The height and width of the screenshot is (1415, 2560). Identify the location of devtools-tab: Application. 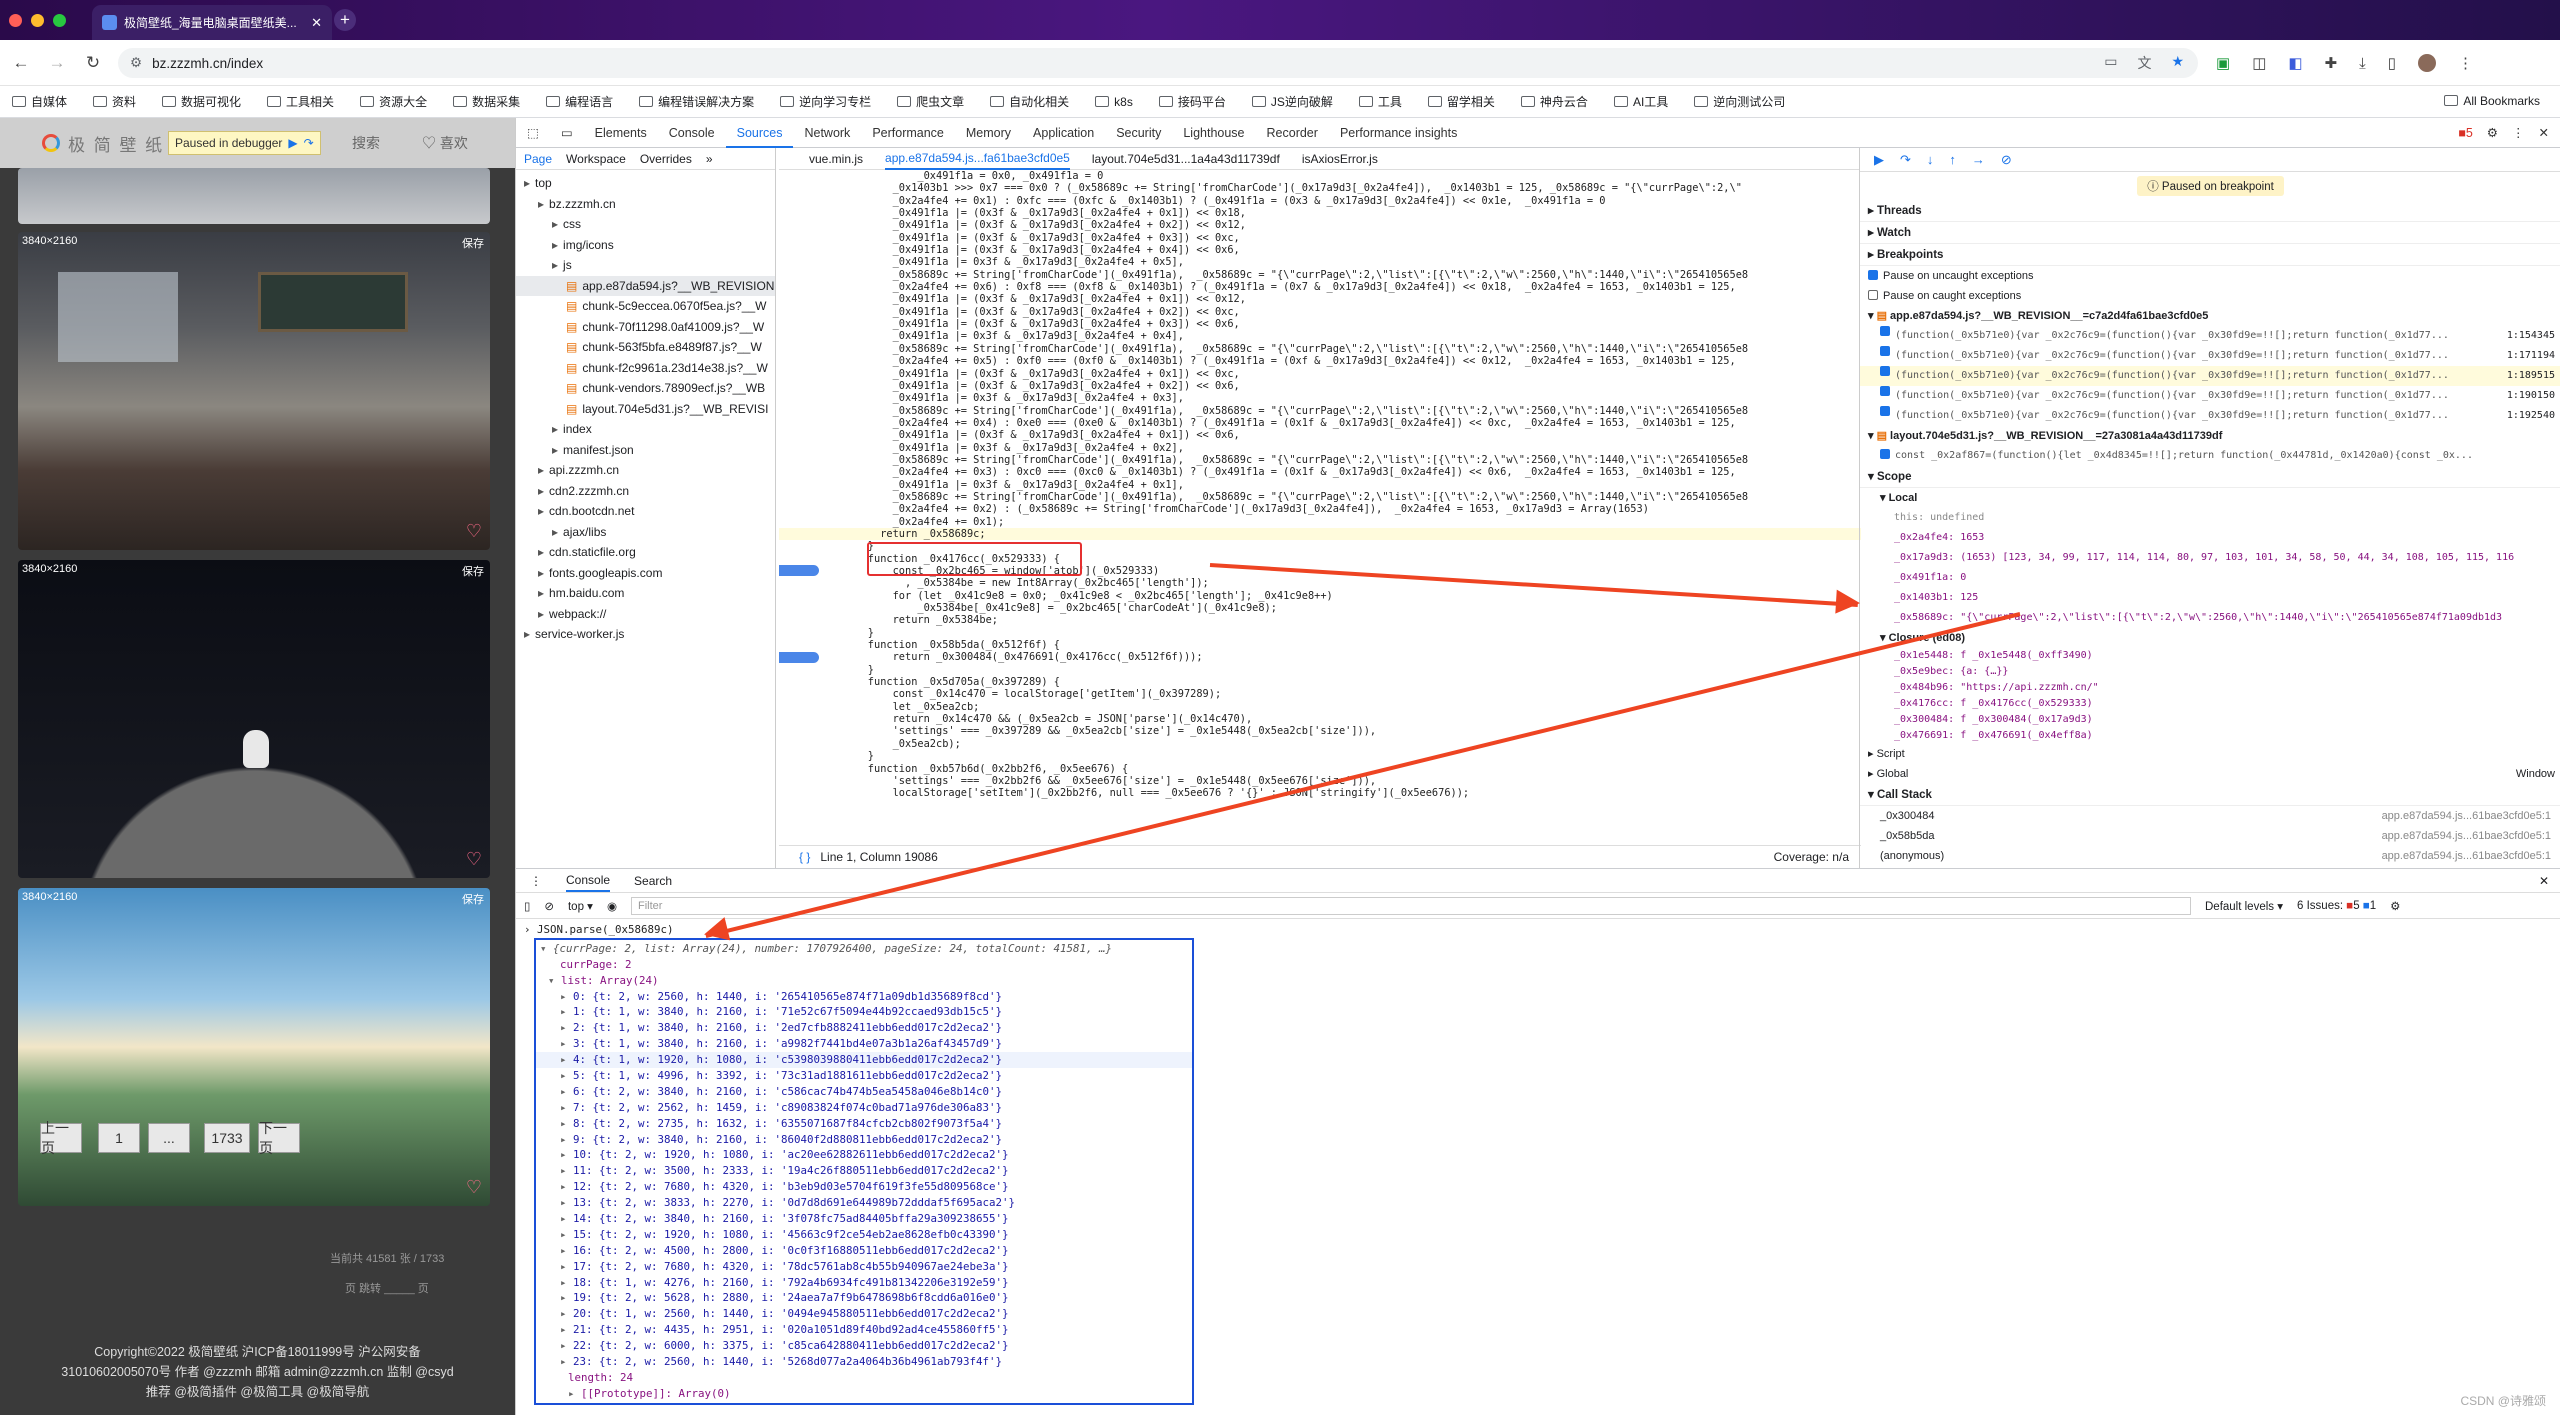
(1063, 133).